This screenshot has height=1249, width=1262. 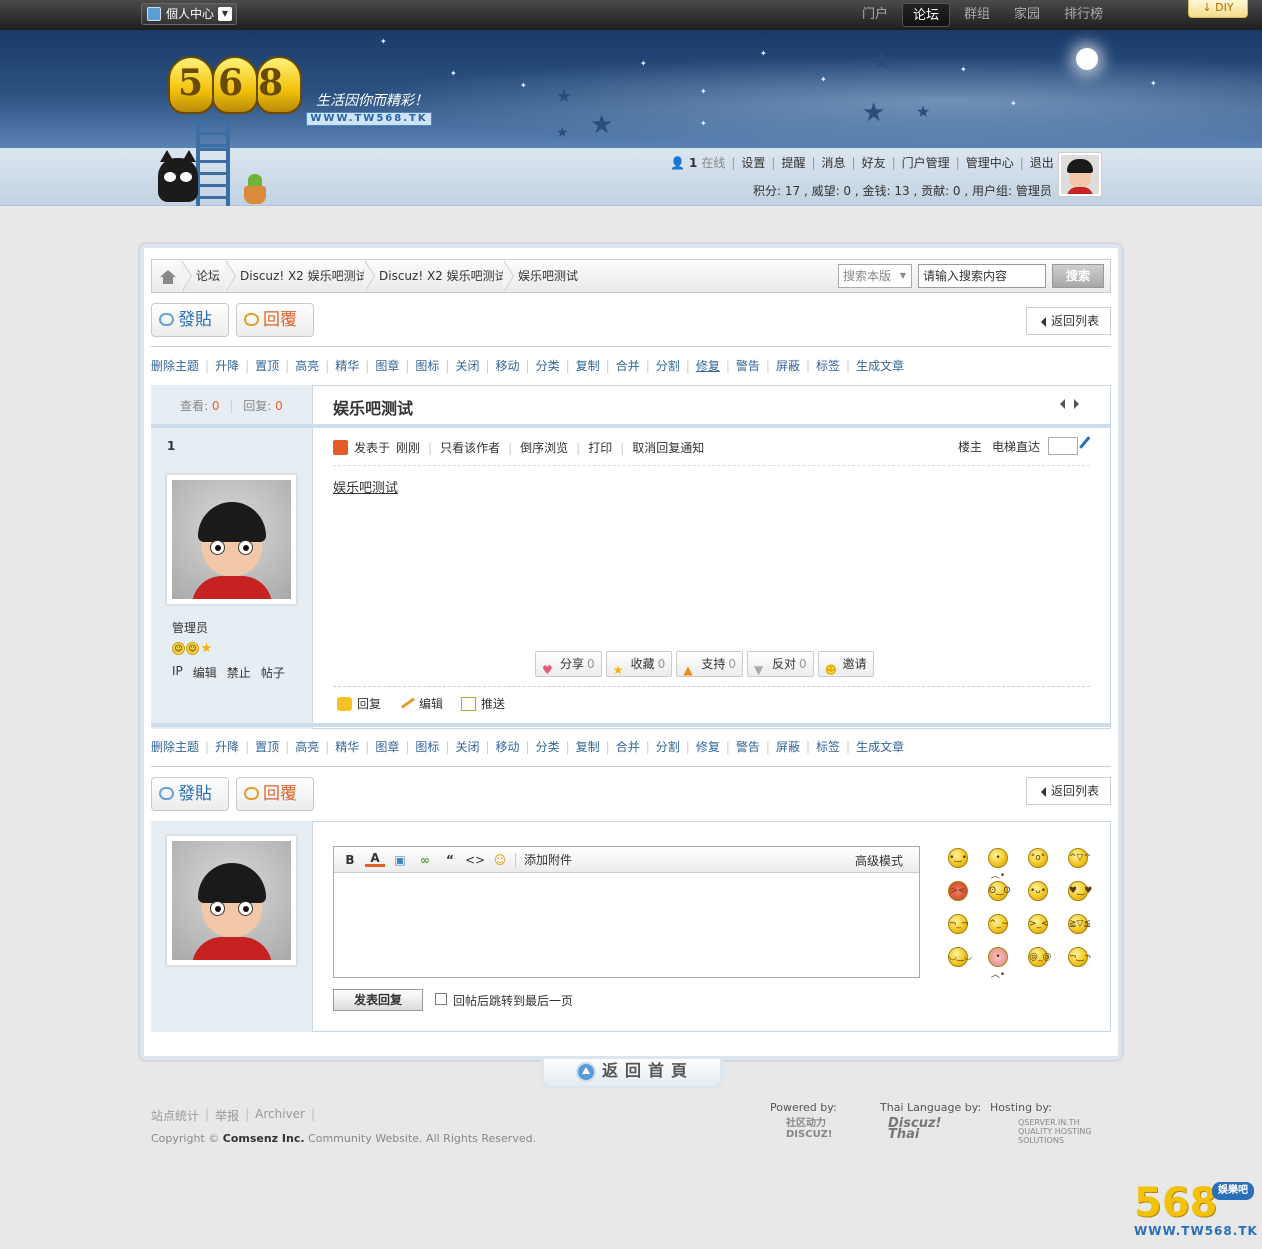 What do you see at coordinates (1078, 276) in the screenshot?
I see `search-button: 搜索` at bounding box center [1078, 276].